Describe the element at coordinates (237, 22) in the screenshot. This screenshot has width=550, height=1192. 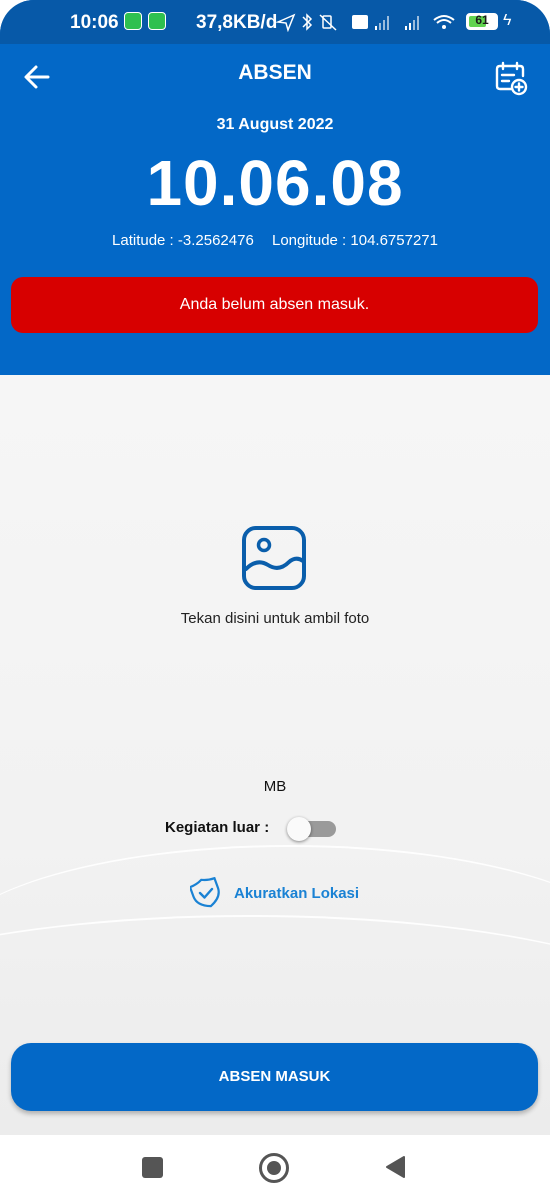
I see `network-speed: 37,8KB/d` at that location.